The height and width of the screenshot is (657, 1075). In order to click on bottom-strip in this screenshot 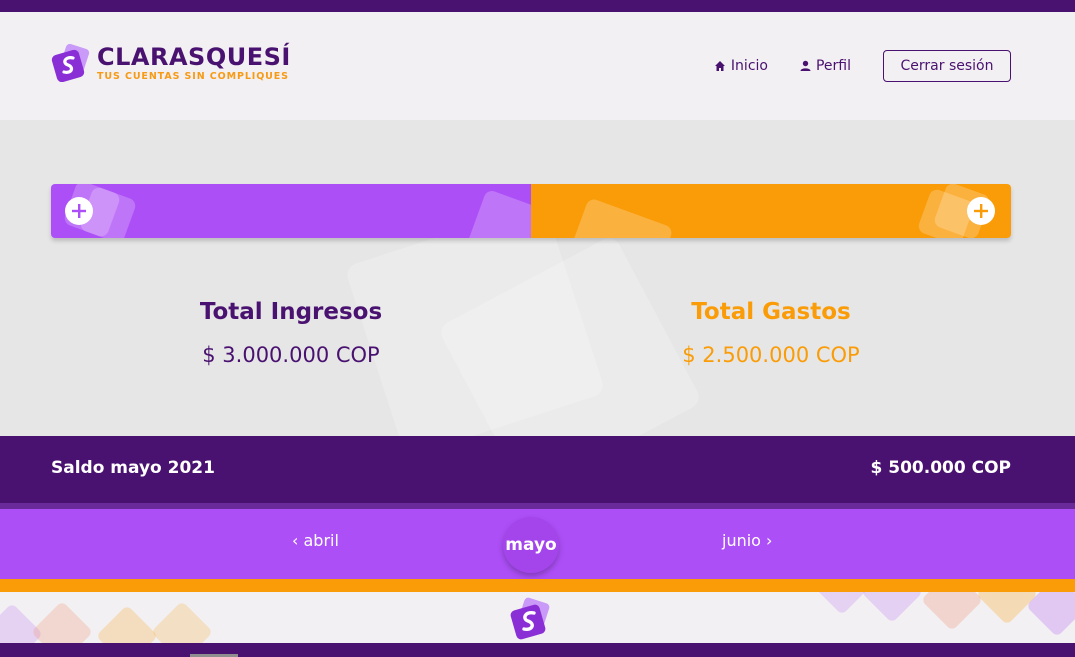, I will do `click(537, 650)`.